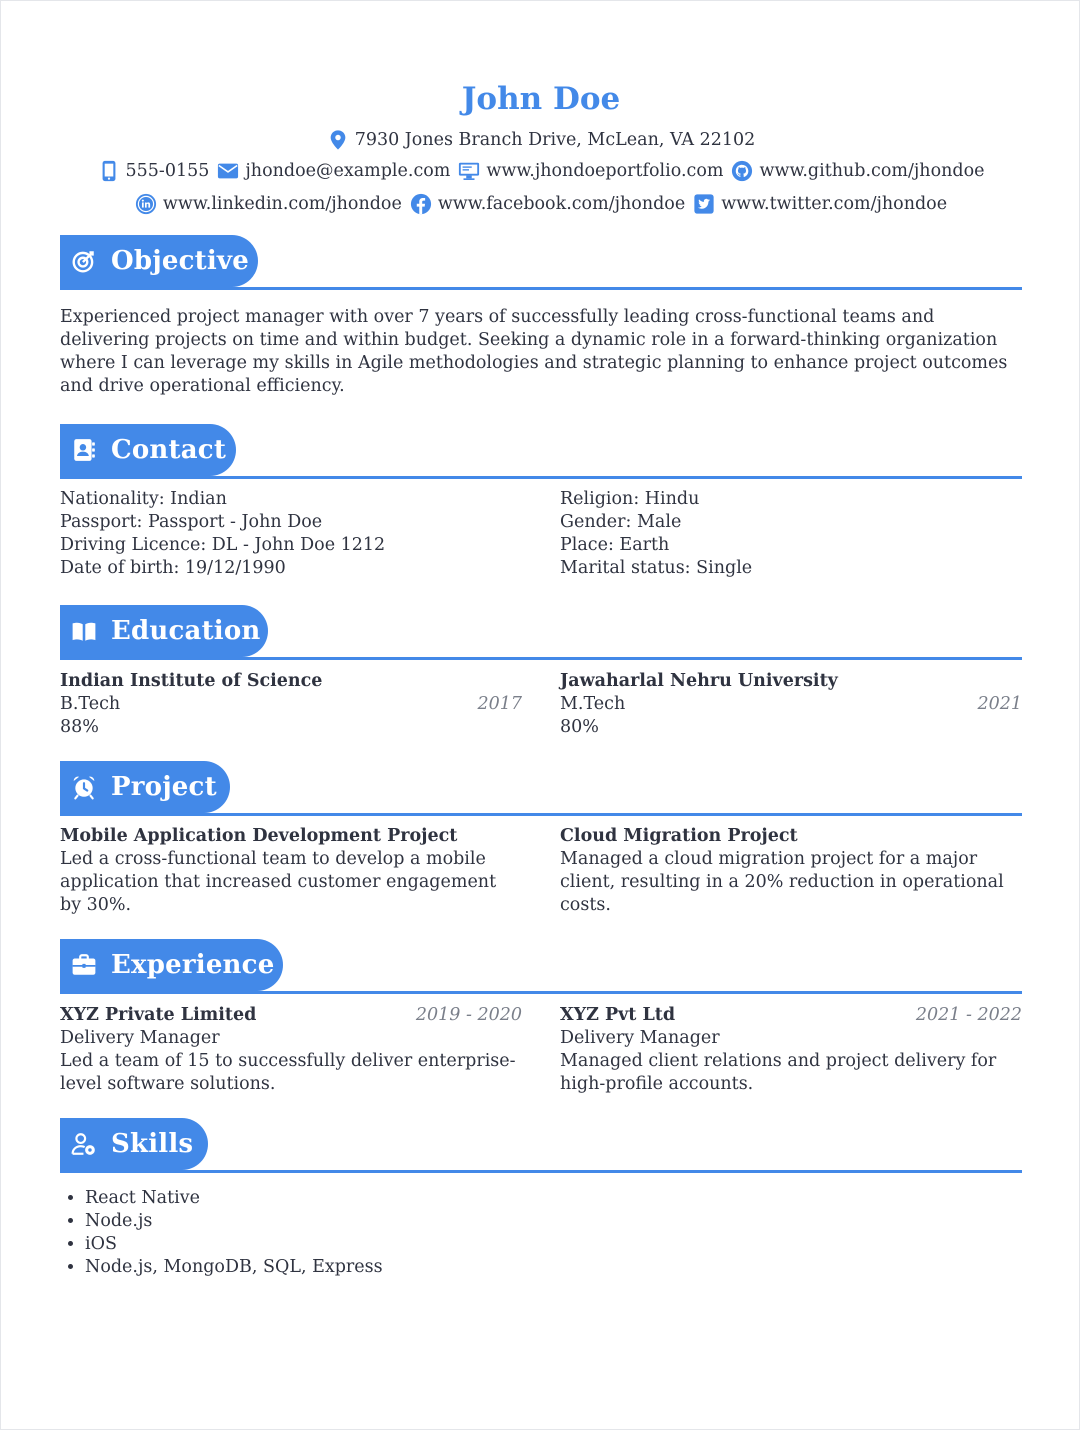 The width and height of the screenshot is (1080, 1430). I want to click on religion: Religion: Hindu, so click(630, 499).